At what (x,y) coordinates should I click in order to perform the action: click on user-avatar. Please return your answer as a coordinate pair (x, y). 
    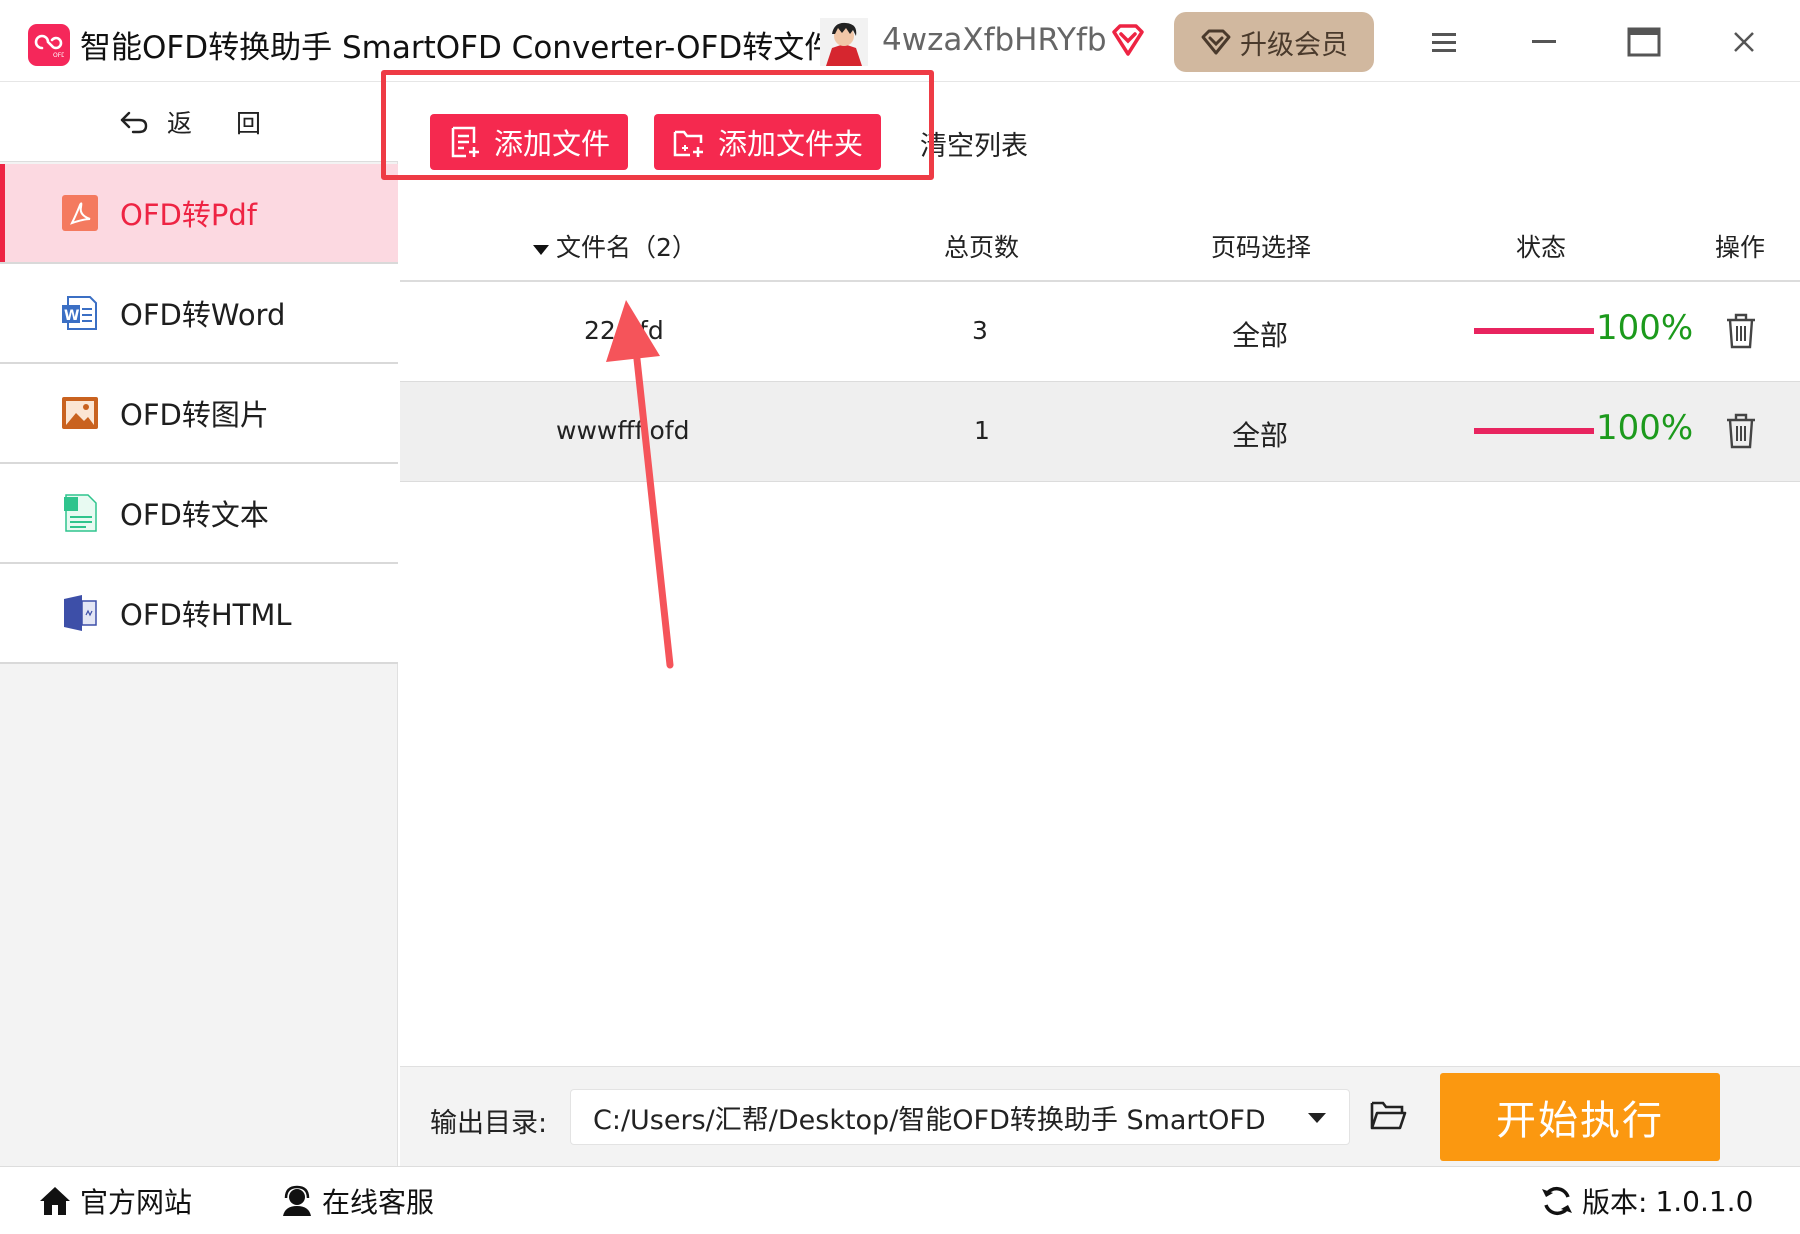
    Looking at the image, I should click on (844, 42).